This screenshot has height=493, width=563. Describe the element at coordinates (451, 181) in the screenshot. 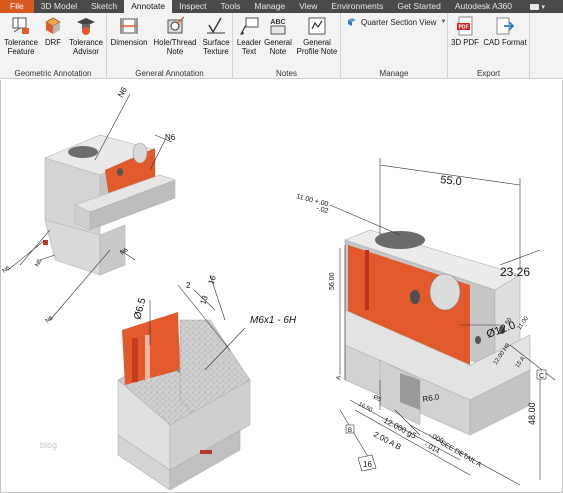

I see `length-dimension: 55.0` at that location.